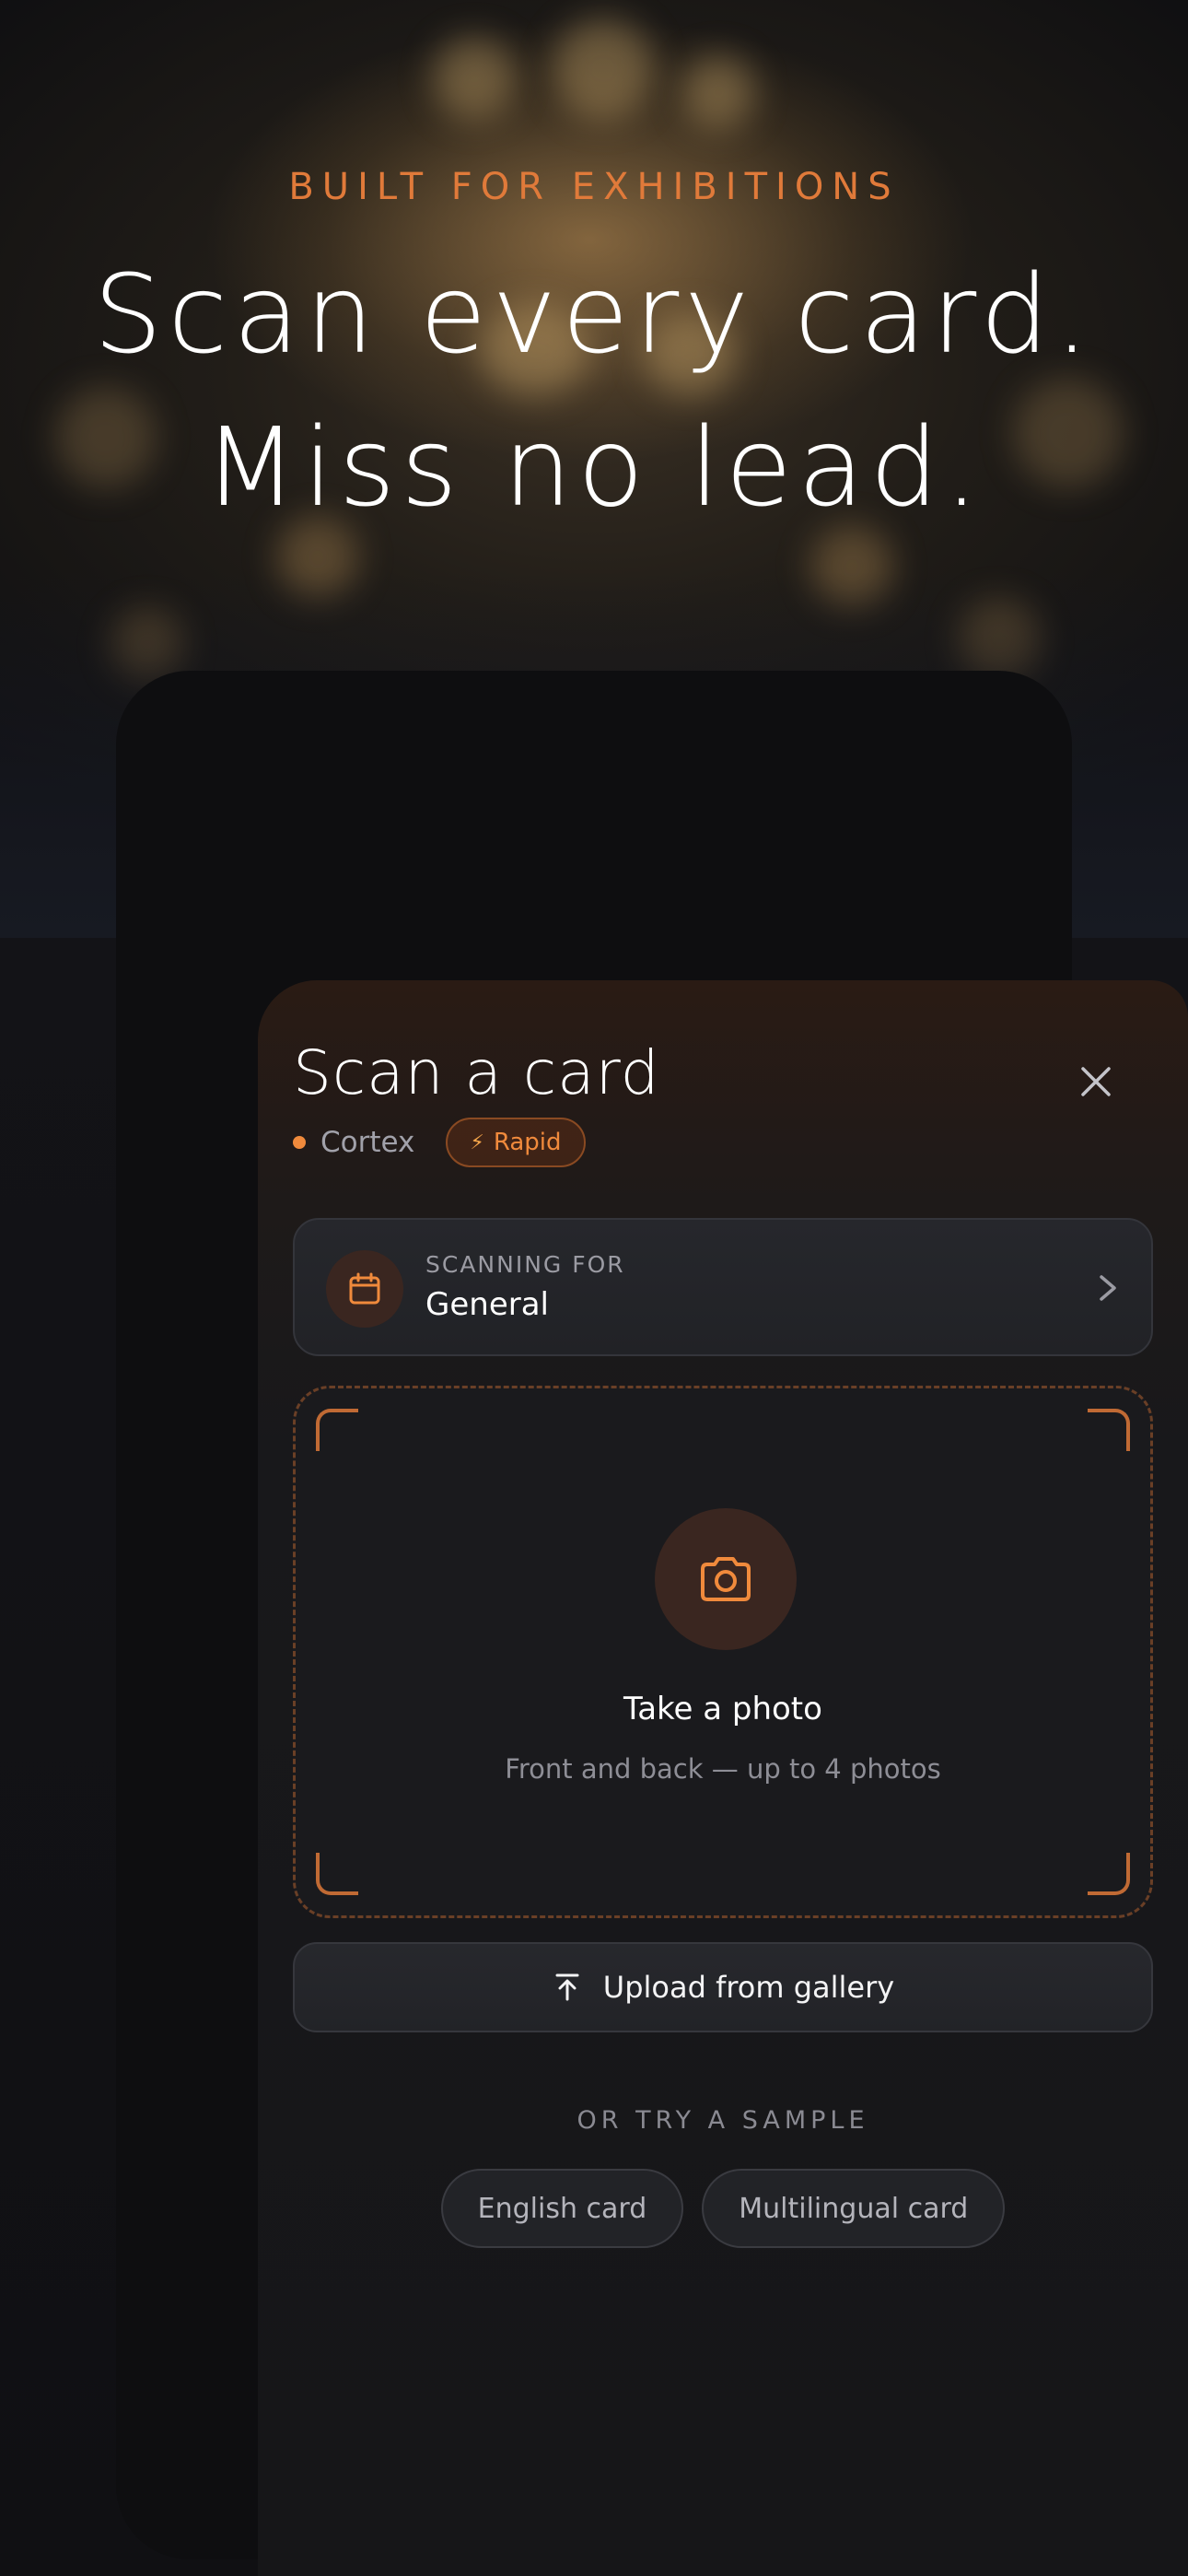  Describe the element at coordinates (854, 2208) in the screenshot. I see `sample-multilingual-card: Multilingual card` at that location.